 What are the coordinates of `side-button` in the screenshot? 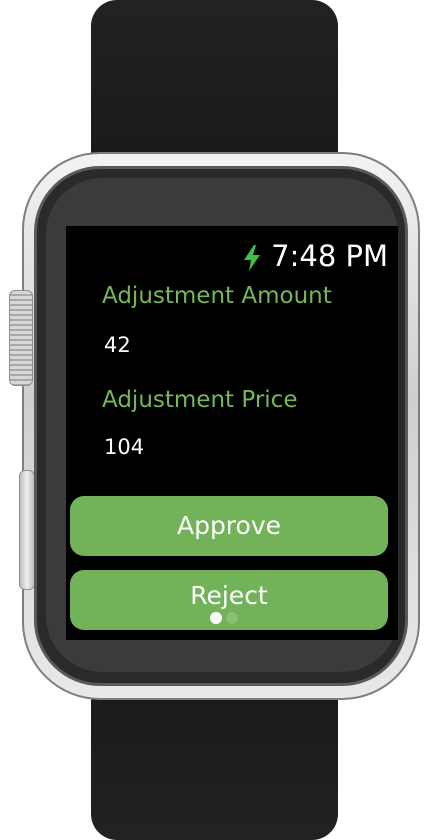 It's located at (27, 530).